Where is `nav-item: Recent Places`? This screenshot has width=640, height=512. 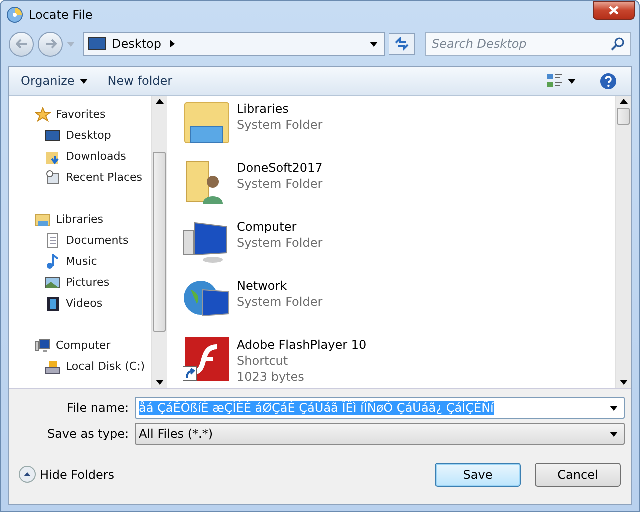 nav-item: Recent Places is located at coordinates (80, 177).